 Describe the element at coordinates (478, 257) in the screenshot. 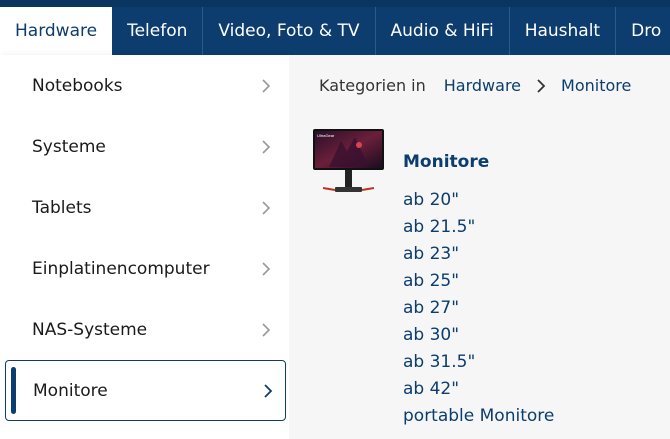

I see `subcategory-link: ab 23"` at that location.